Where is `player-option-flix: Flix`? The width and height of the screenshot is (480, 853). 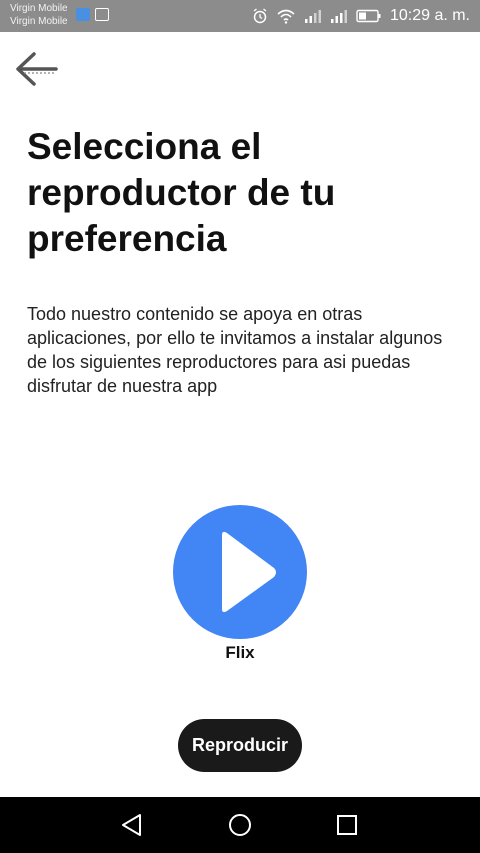
player-option-flix: Flix is located at coordinates (240, 585).